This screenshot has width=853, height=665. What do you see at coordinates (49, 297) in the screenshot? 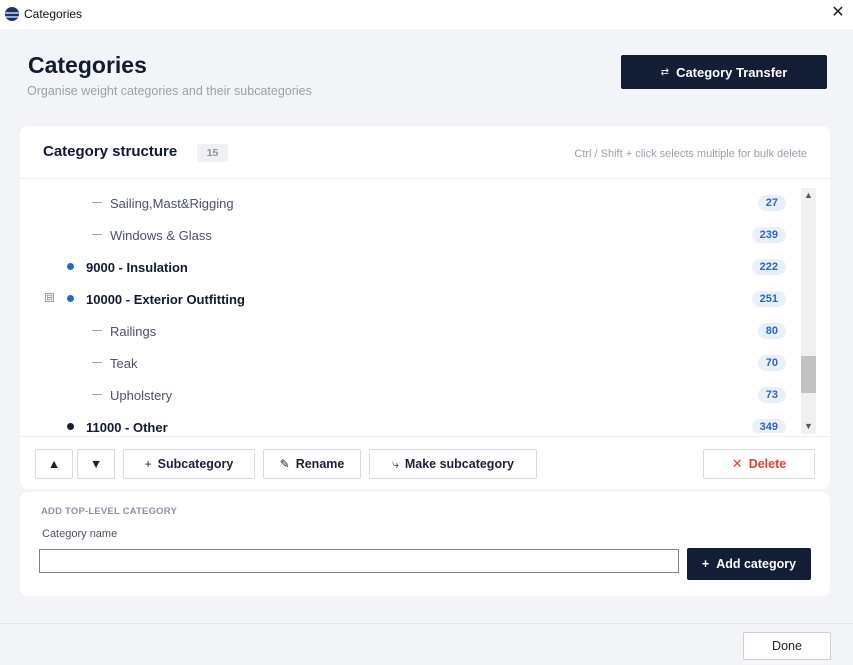
I see `collapse-toggle-icon: ⊟` at bounding box center [49, 297].